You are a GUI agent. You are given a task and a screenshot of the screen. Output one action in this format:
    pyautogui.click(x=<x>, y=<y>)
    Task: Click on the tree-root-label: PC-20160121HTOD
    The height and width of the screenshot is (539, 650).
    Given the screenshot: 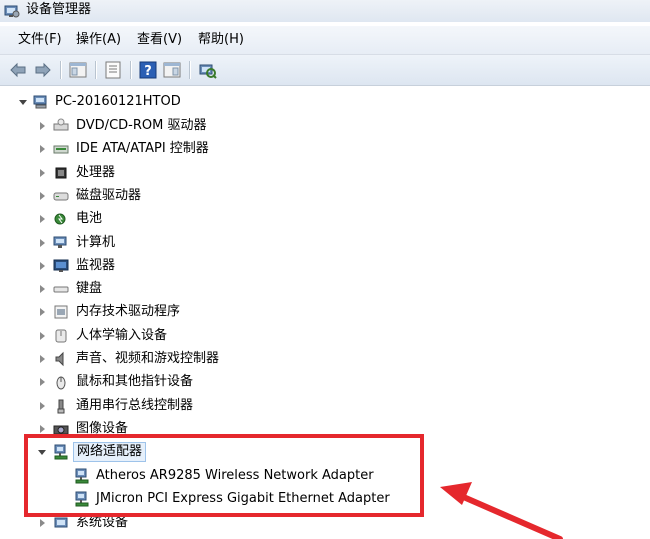 What is the action you would take?
    pyautogui.click(x=118, y=101)
    